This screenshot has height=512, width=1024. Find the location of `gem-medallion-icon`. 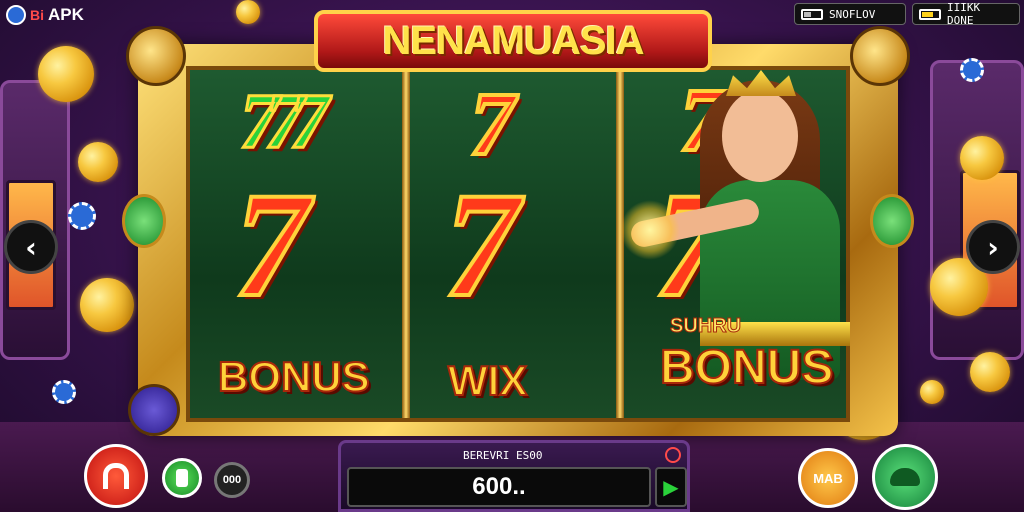

gem-medallion-icon is located at coordinates (154, 410).